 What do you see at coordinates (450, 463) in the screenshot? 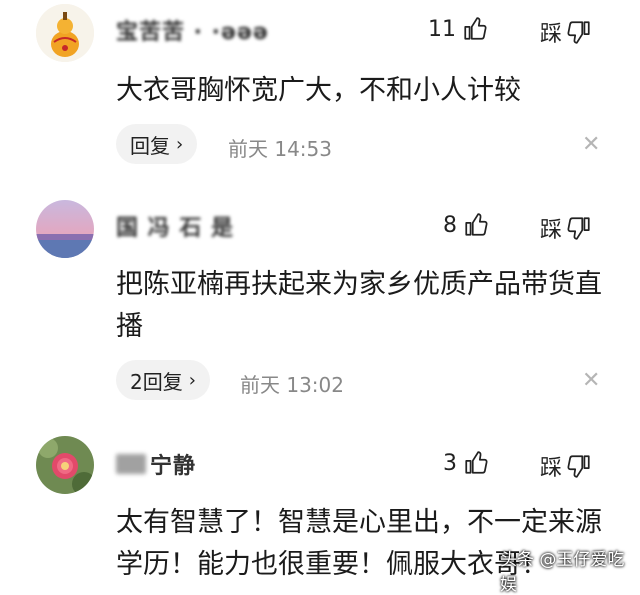
I see `like-count: 3` at bounding box center [450, 463].